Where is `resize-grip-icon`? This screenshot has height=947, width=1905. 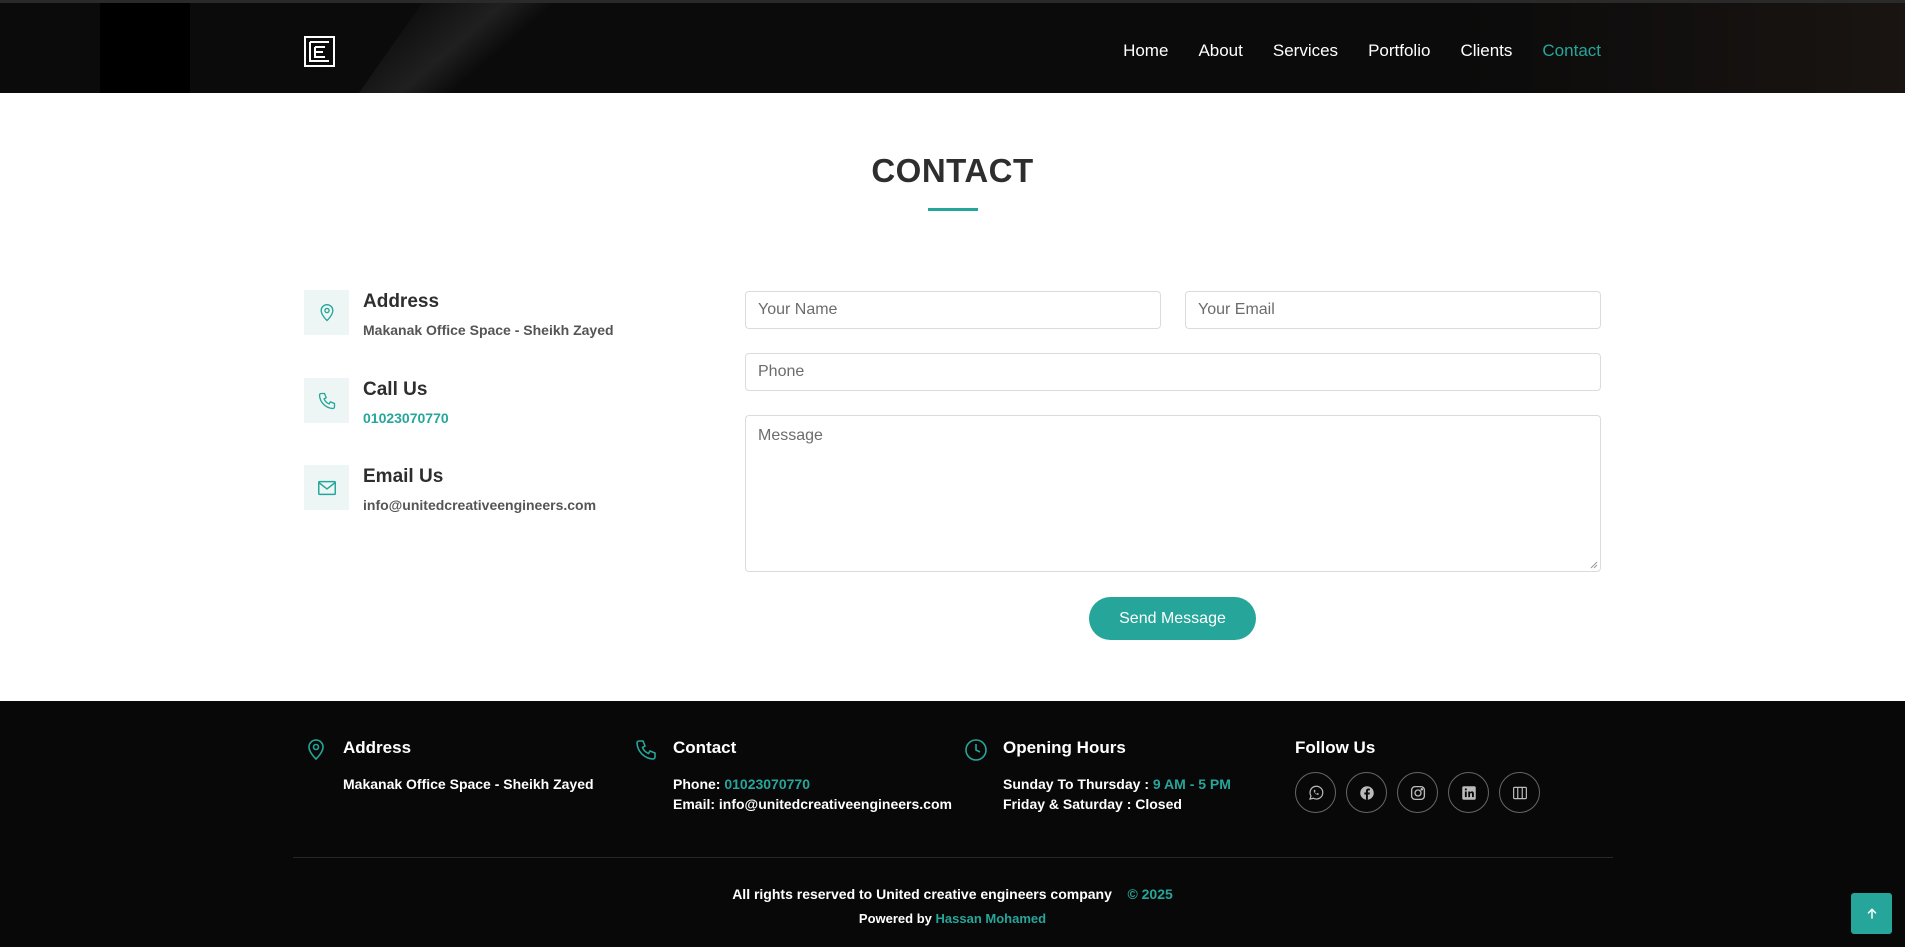 resize-grip-icon is located at coordinates (1593, 564).